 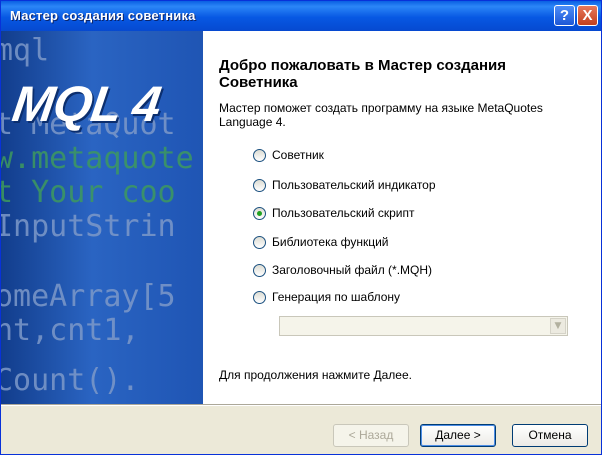 I want to click on mql4-logo: MQL 4, so click(x=86, y=104).